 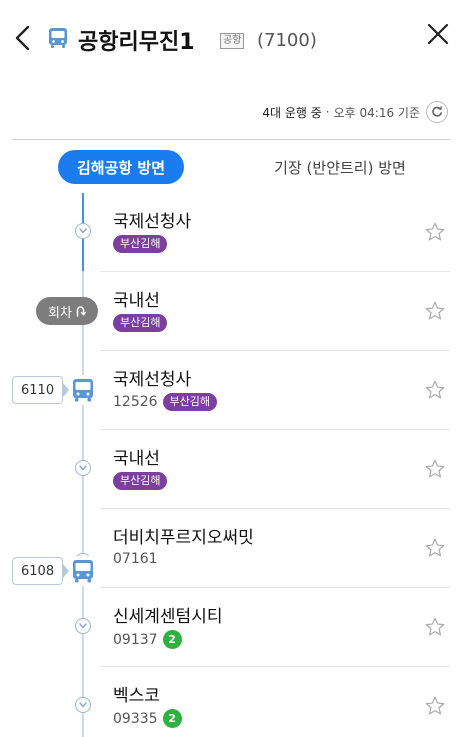 I want to click on bus-marker: 6108, so click(x=54, y=571).